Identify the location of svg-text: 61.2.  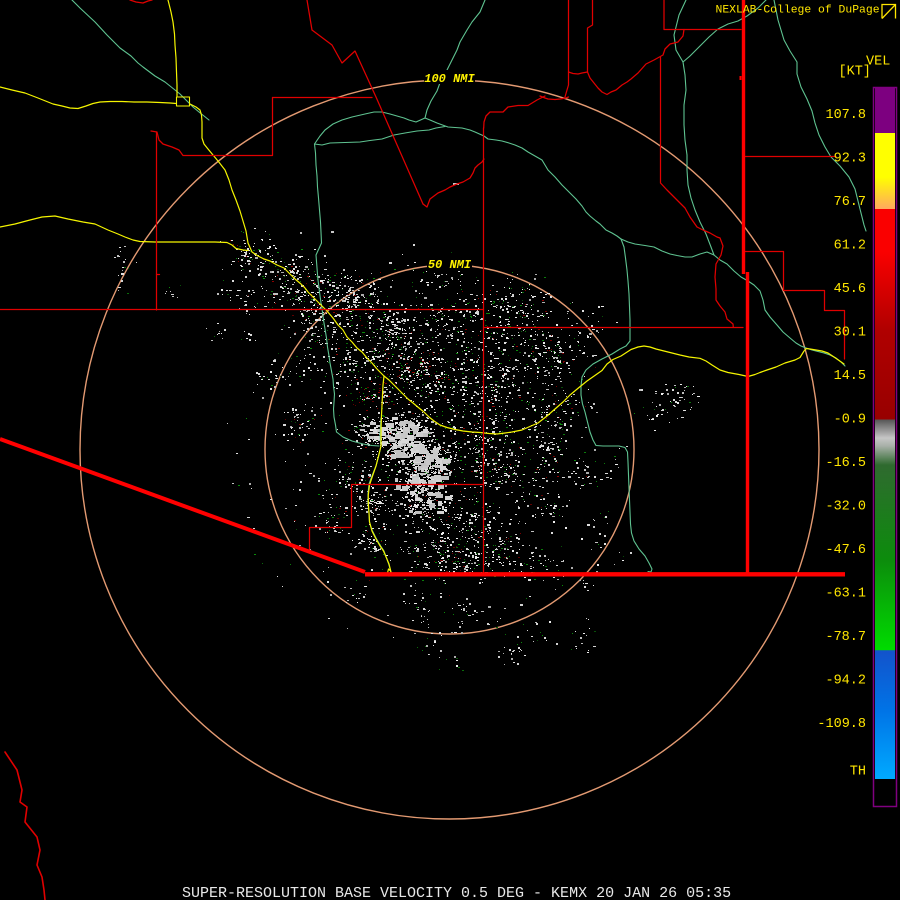
(850, 246).